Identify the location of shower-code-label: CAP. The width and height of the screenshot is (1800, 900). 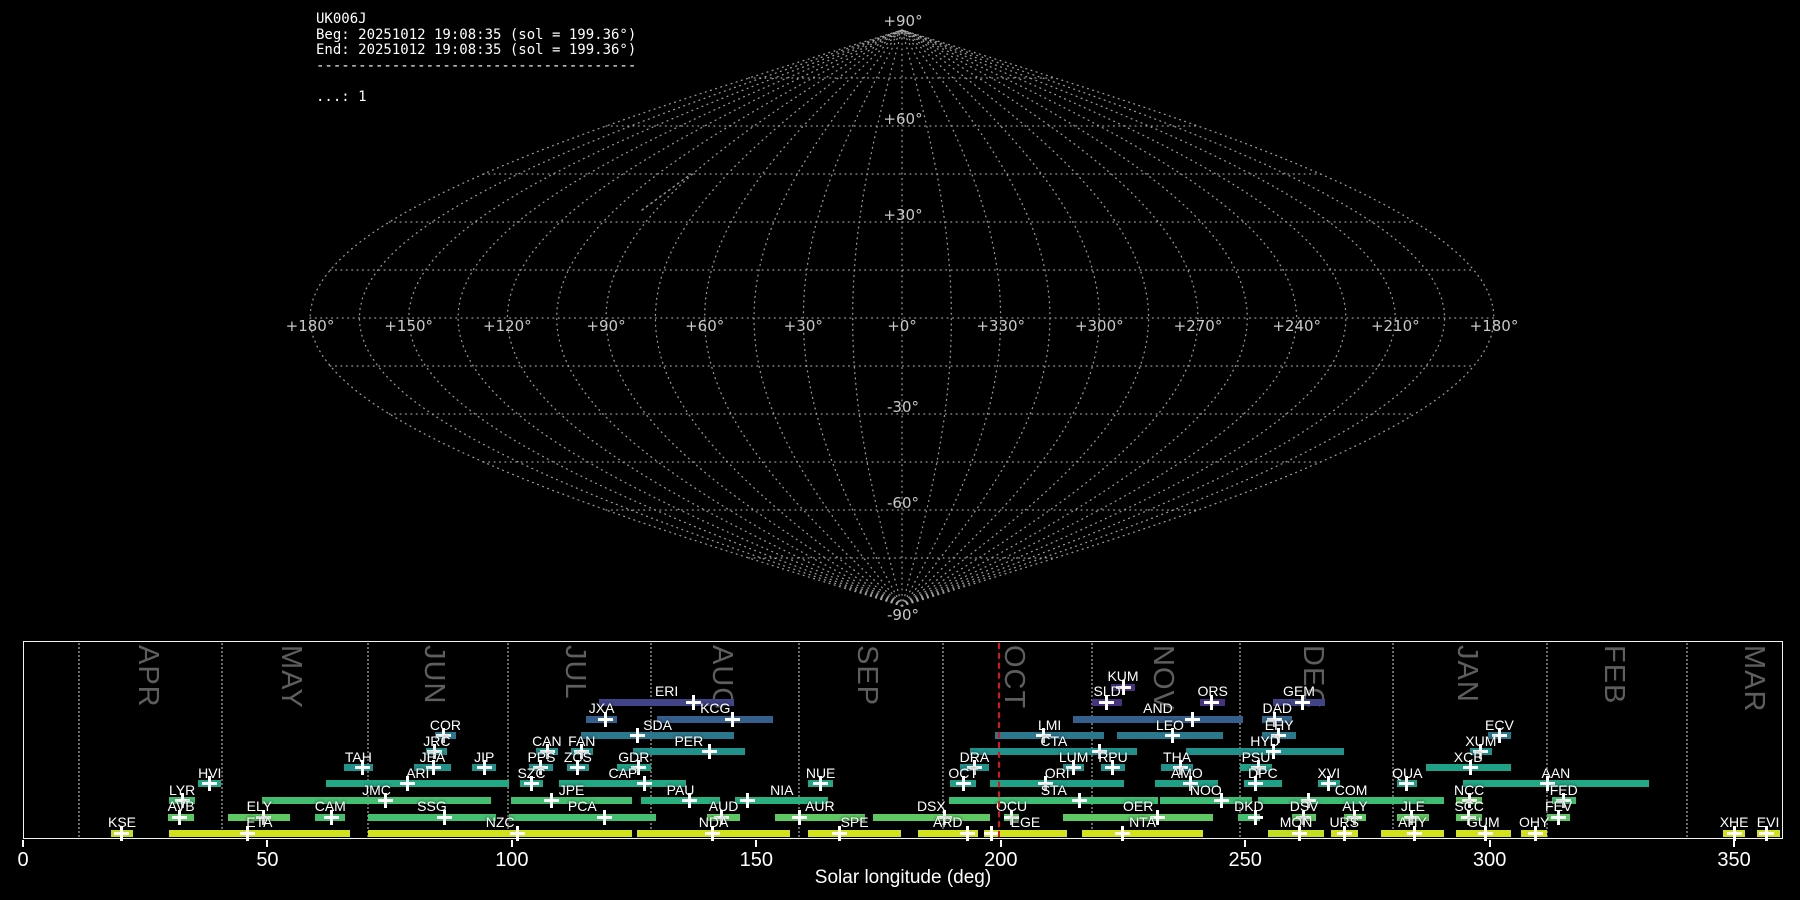
(623, 772).